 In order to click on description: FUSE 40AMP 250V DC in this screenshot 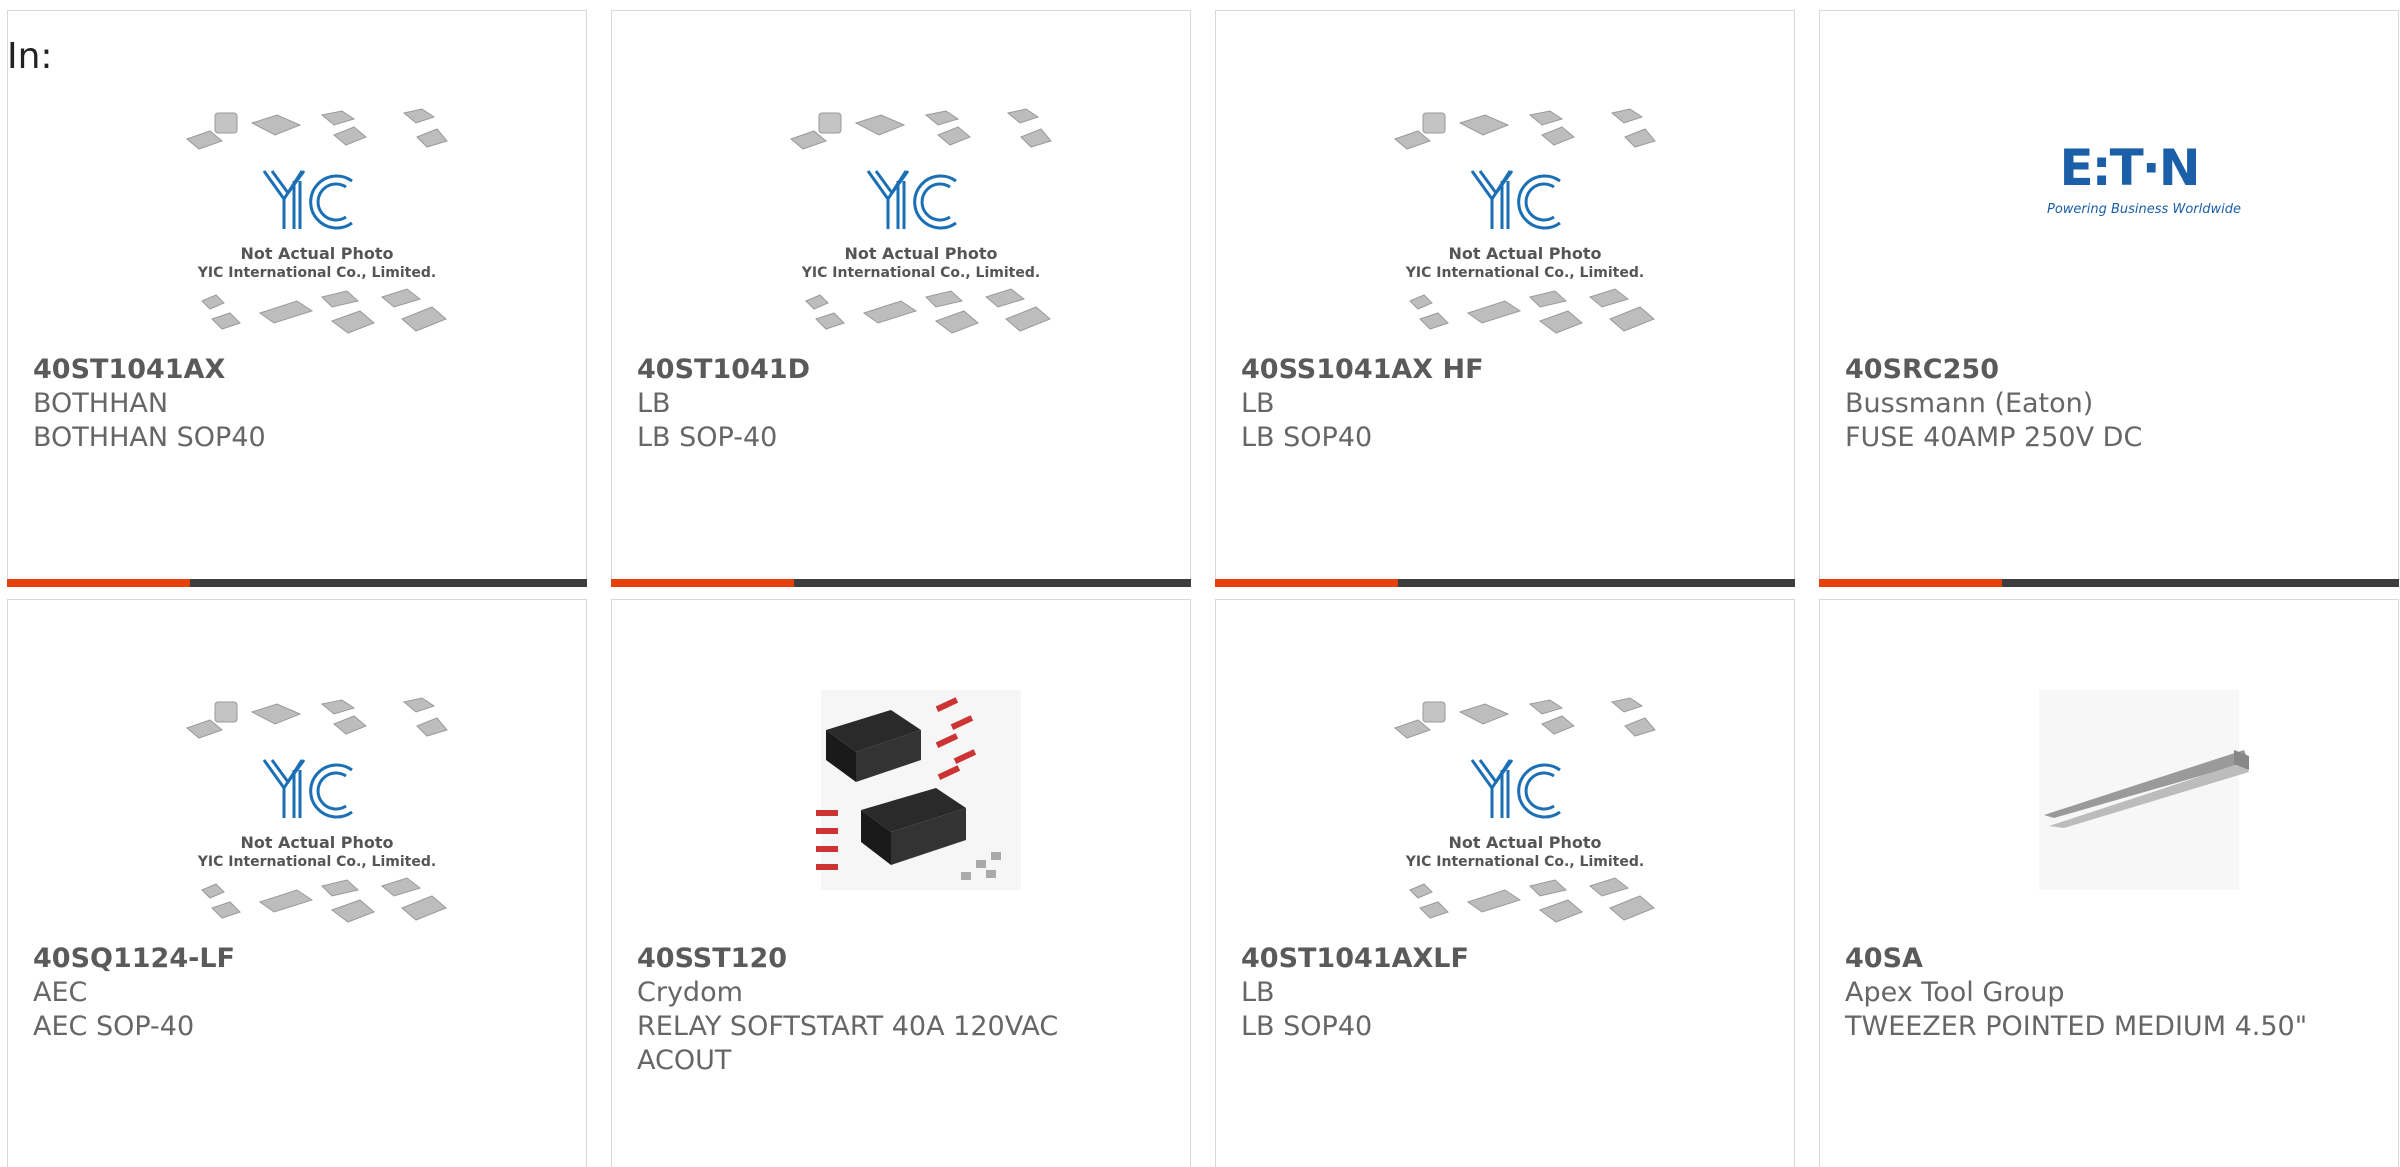, I will do `click(1994, 437)`.